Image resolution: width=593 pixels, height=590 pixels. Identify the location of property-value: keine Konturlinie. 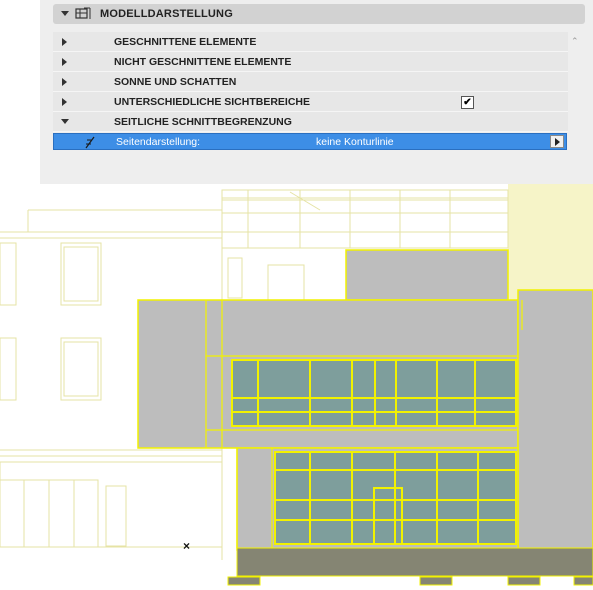
(355, 142).